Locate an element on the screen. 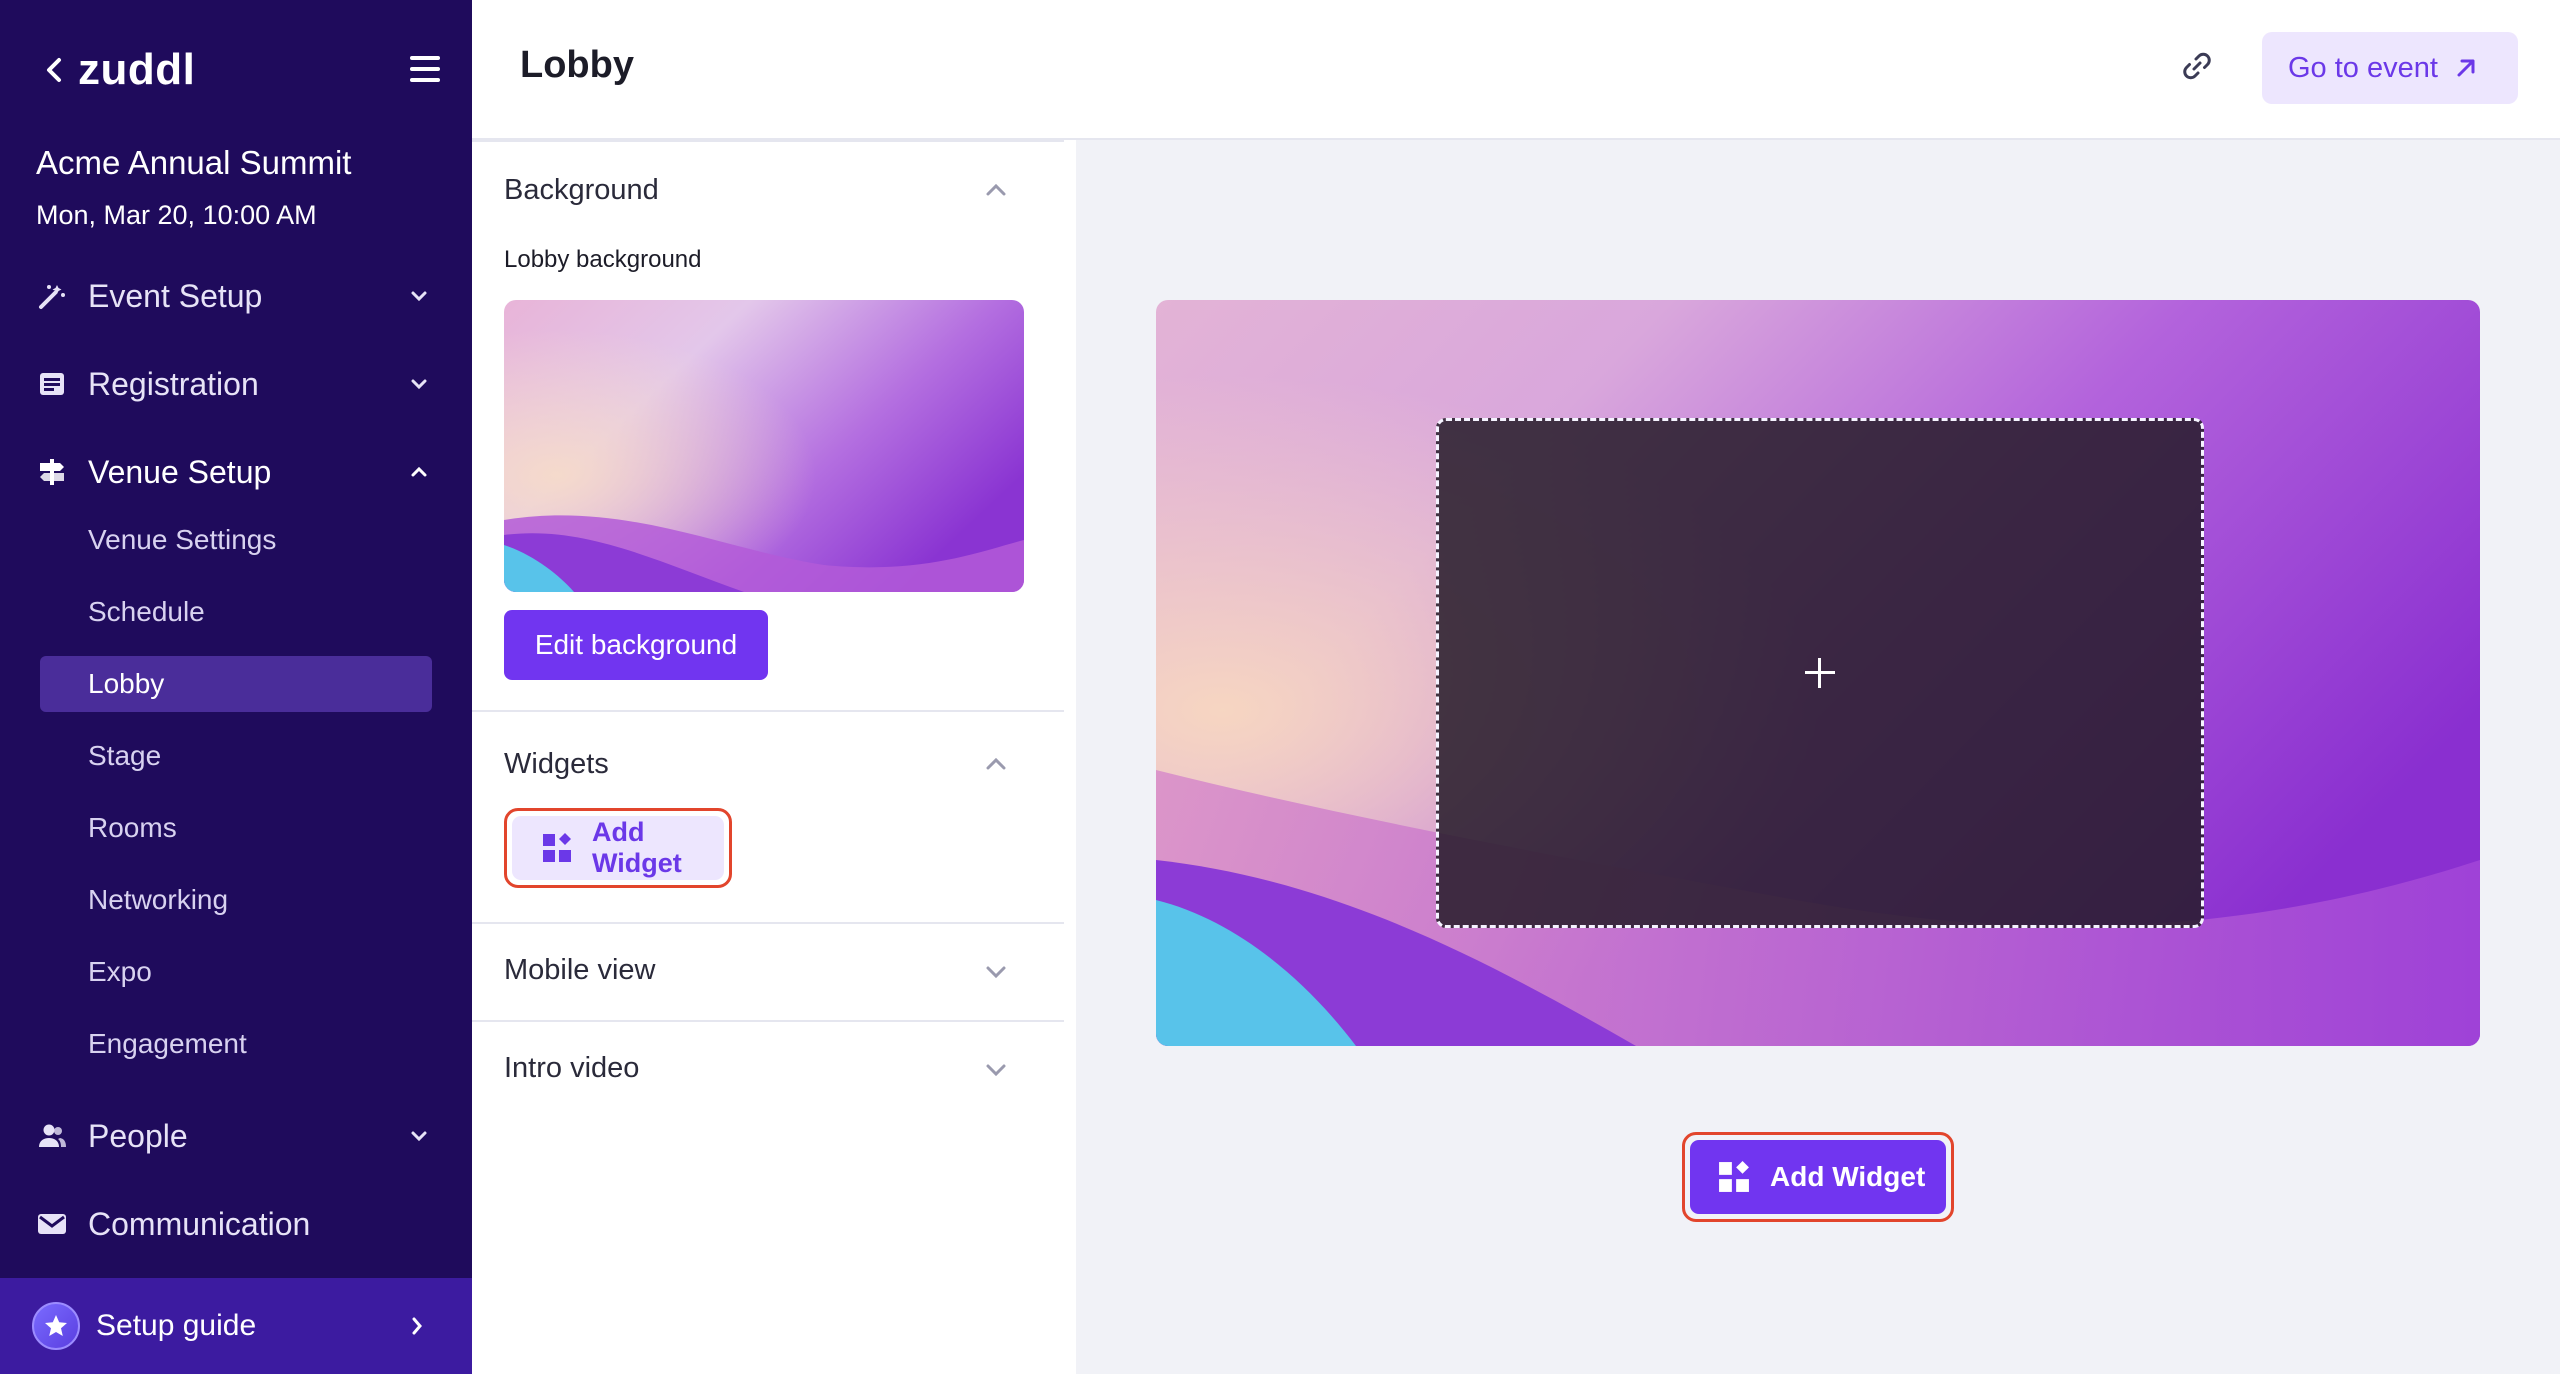  nav-section-registration: Registration is located at coordinates (236, 384).